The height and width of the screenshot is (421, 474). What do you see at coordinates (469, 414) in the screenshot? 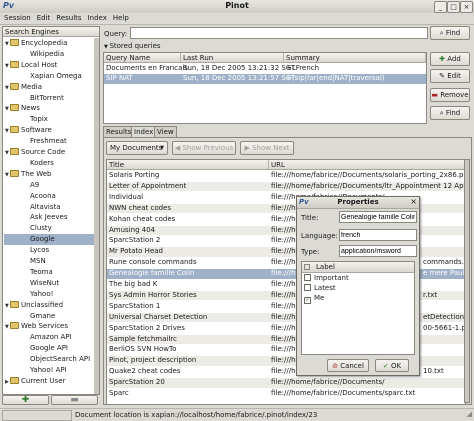
I see `resize-grip-icon: ◢` at bounding box center [469, 414].